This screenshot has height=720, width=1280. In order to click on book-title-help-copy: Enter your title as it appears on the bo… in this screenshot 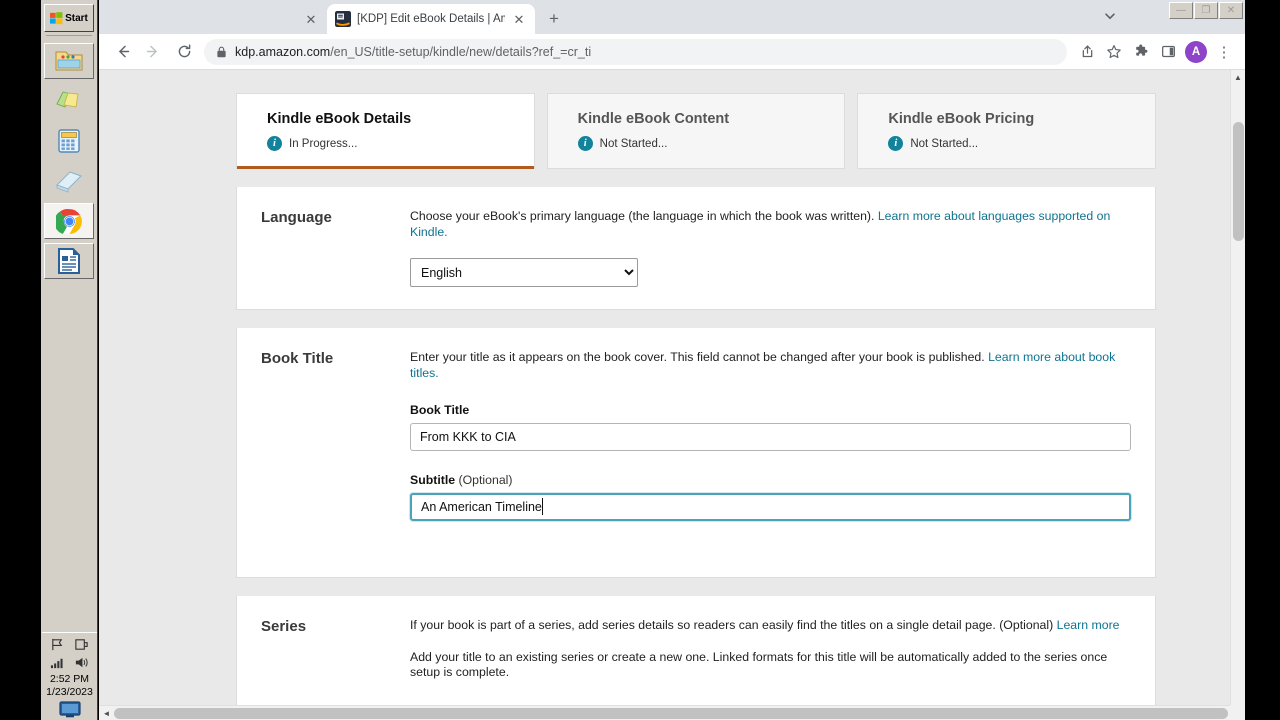, I will do `click(699, 357)`.